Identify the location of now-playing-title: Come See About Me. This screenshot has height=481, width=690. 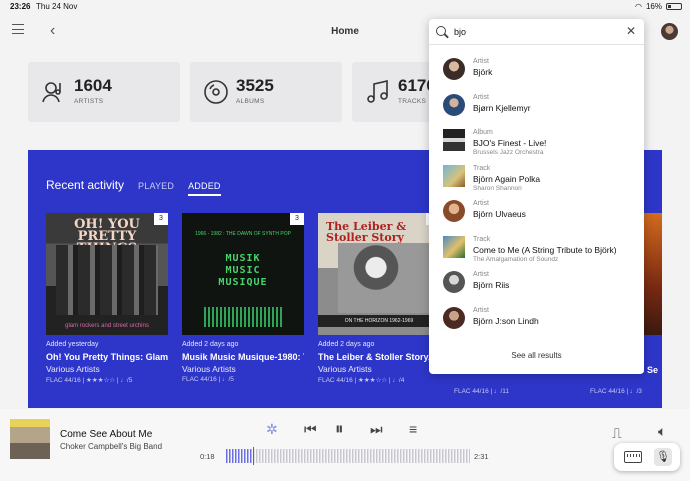
(106, 434).